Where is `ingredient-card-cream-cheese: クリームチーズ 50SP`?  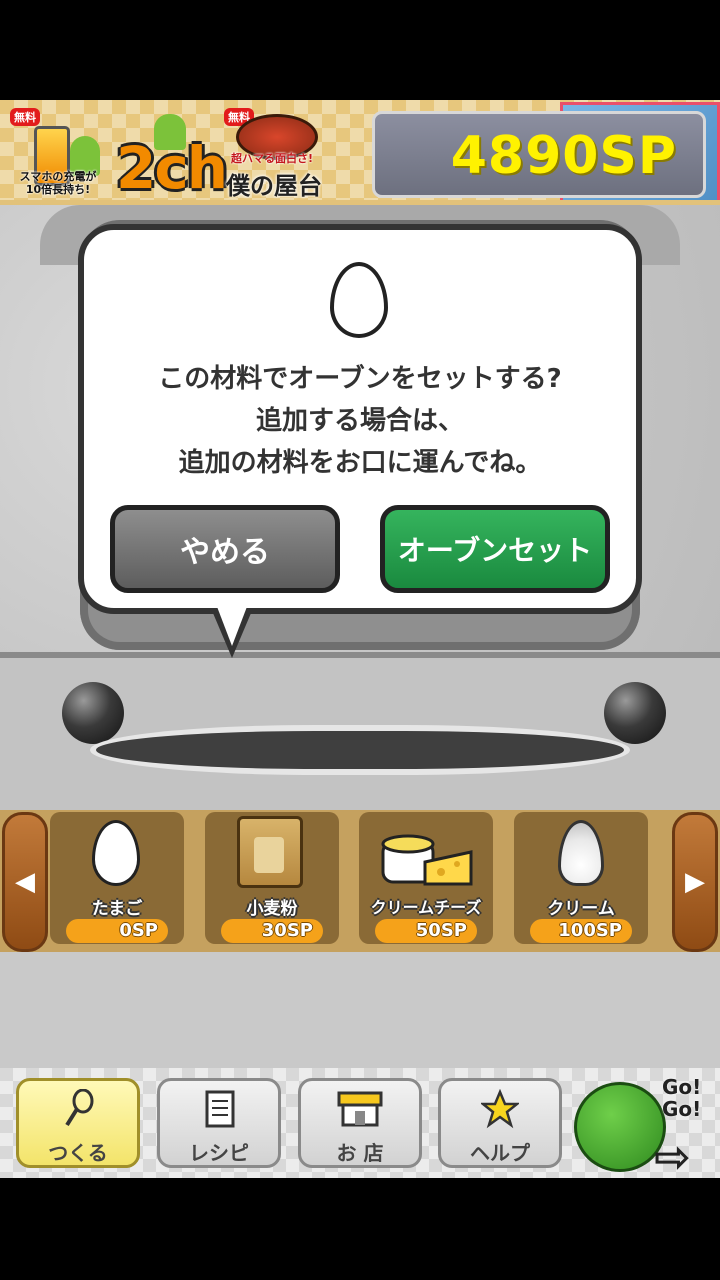 ingredient-card-cream-cheese: クリームチーズ 50SP is located at coordinates (426, 878).